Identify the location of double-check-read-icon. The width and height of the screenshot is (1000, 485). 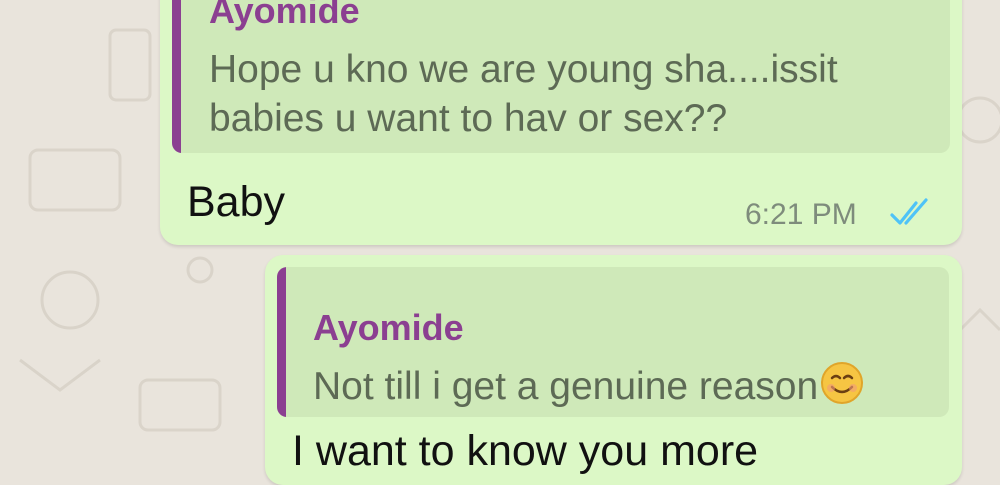
(909, 211).